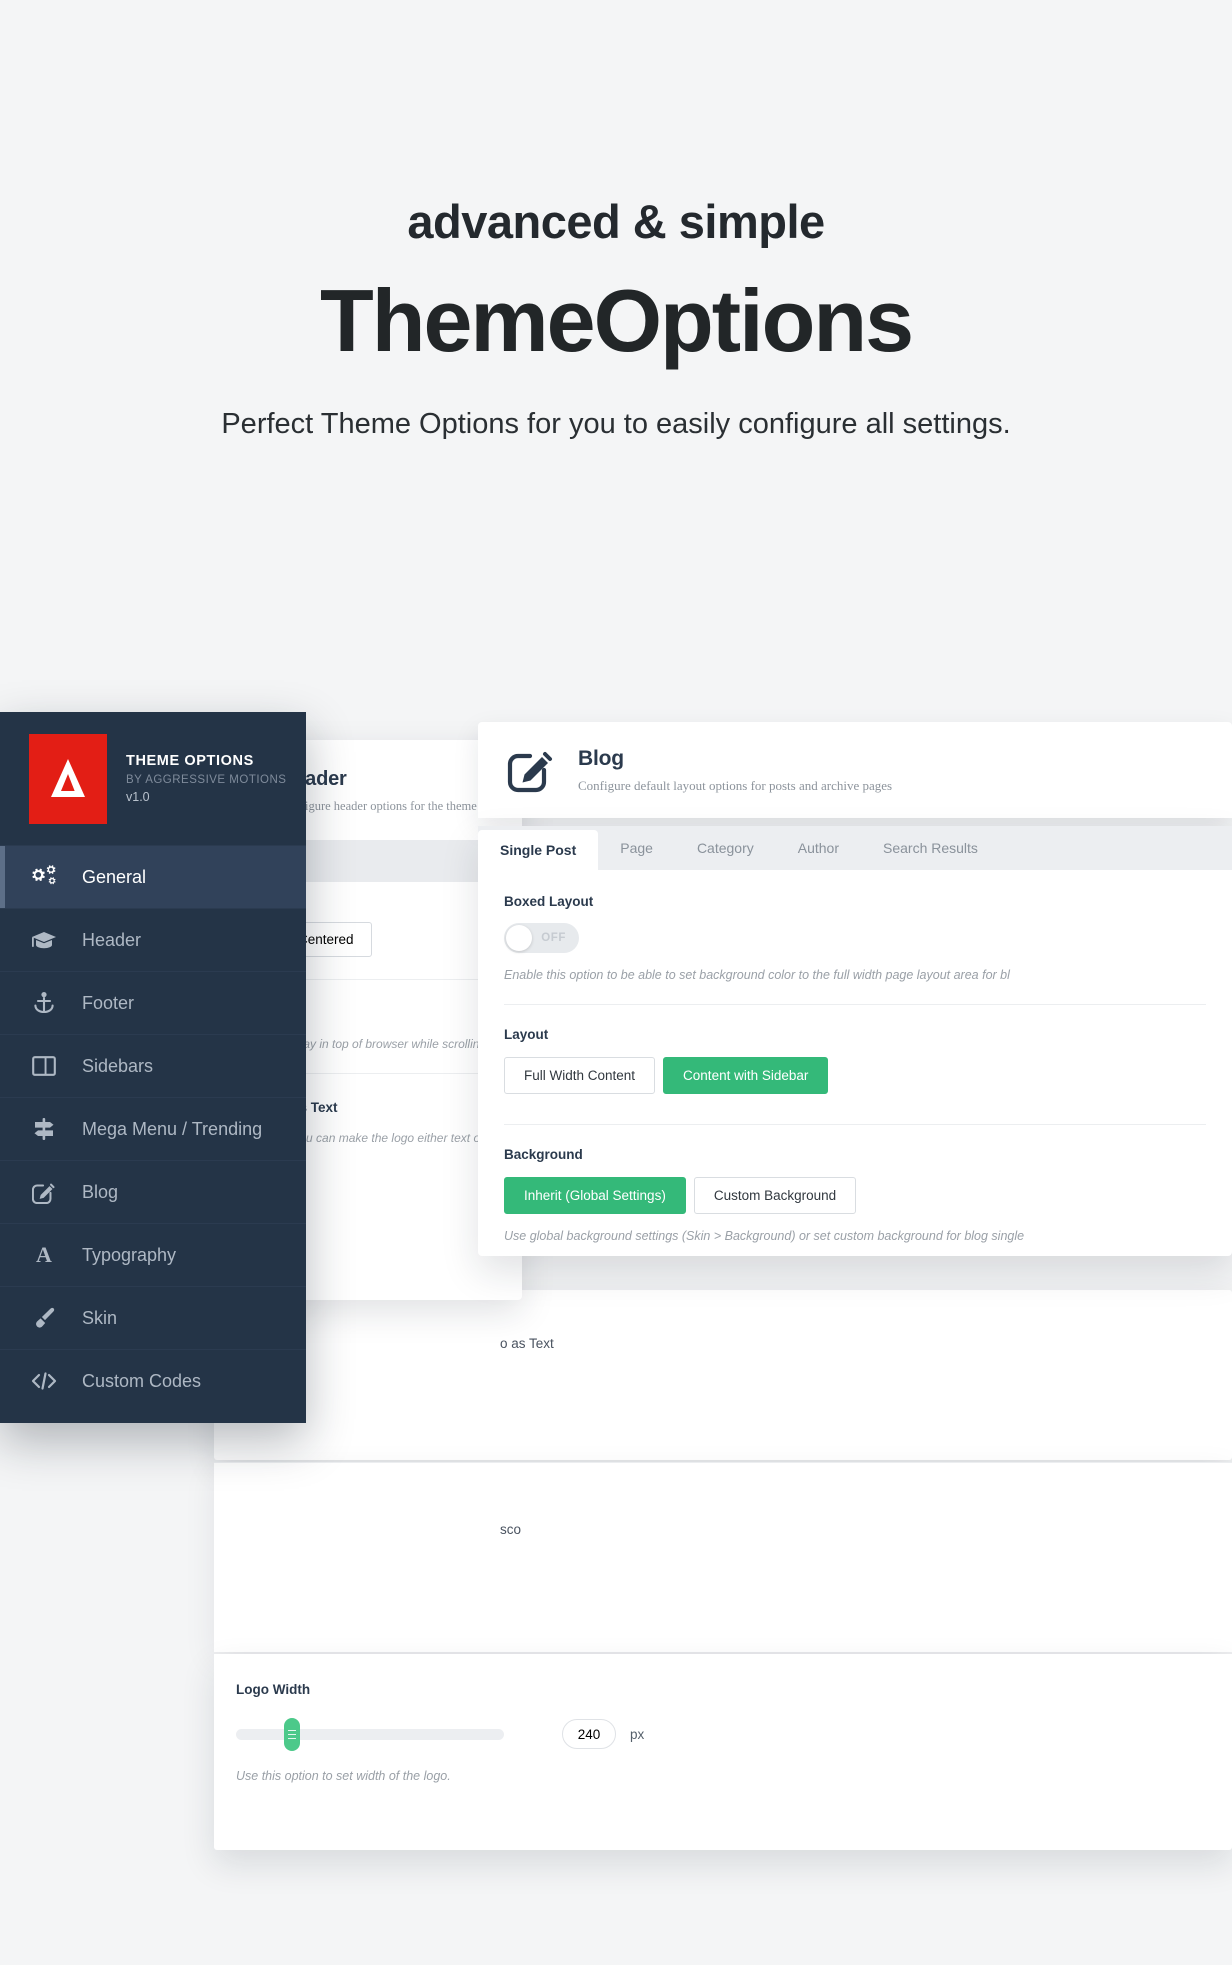  I want to click on bottom-panel-middle-inner: sco, so click(723, 1499).